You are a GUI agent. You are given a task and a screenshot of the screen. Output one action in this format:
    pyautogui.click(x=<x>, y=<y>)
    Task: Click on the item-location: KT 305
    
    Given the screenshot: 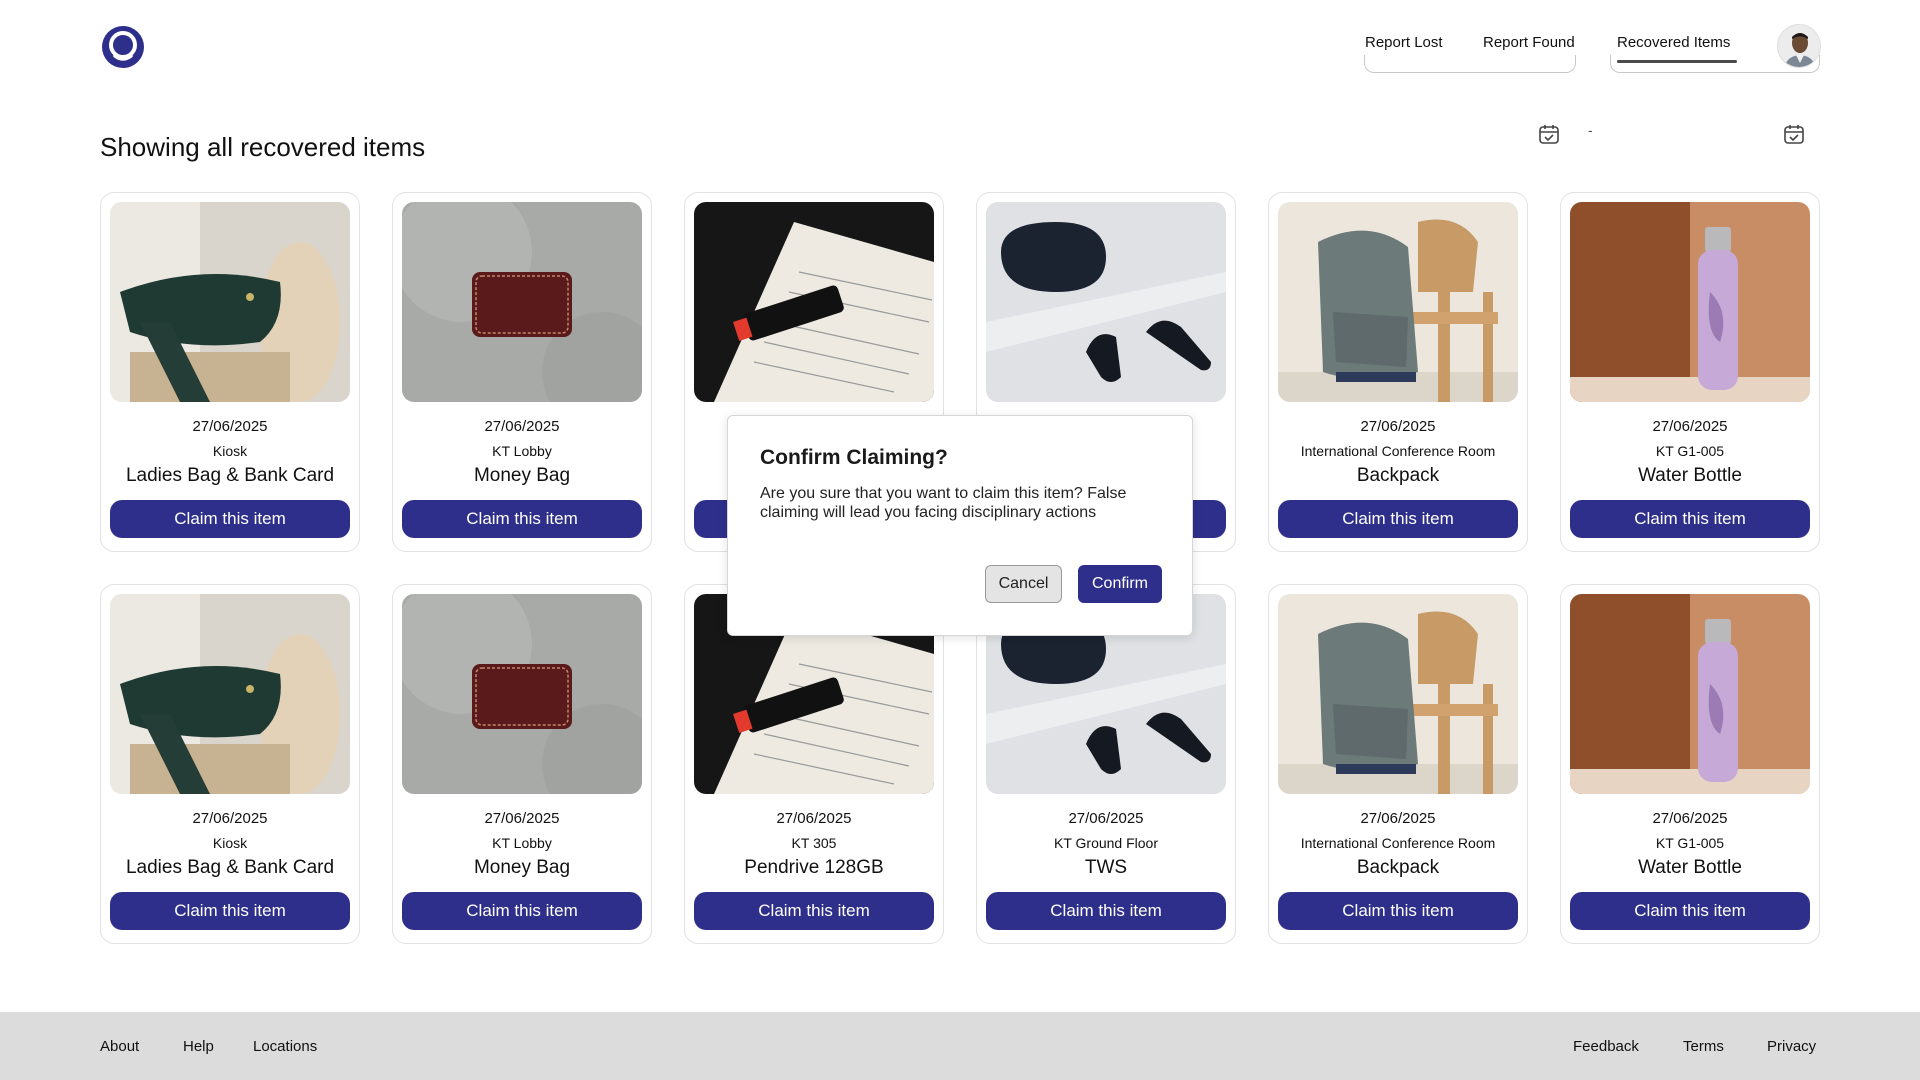 What is the action you would take?
    pyautogui.click(x=814, y=843)
    